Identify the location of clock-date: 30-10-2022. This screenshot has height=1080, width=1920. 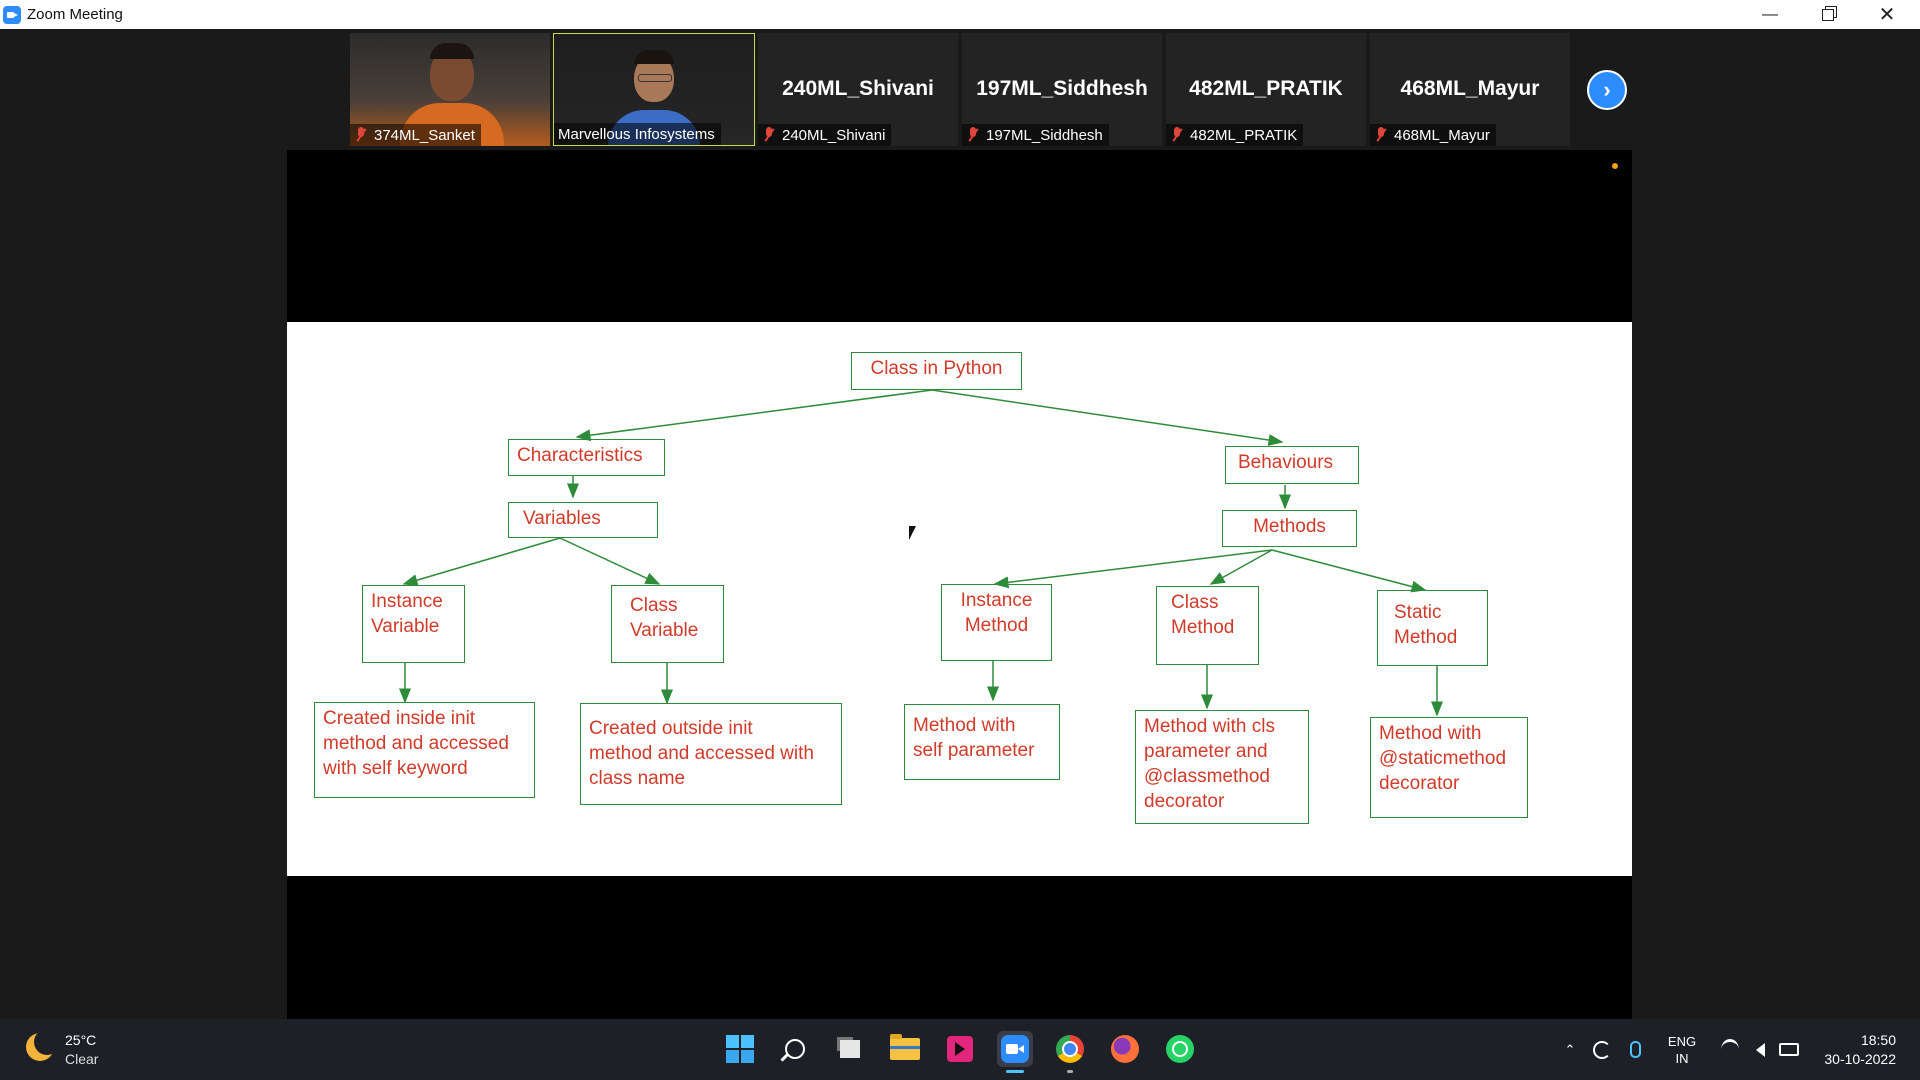
(1860, 1059).